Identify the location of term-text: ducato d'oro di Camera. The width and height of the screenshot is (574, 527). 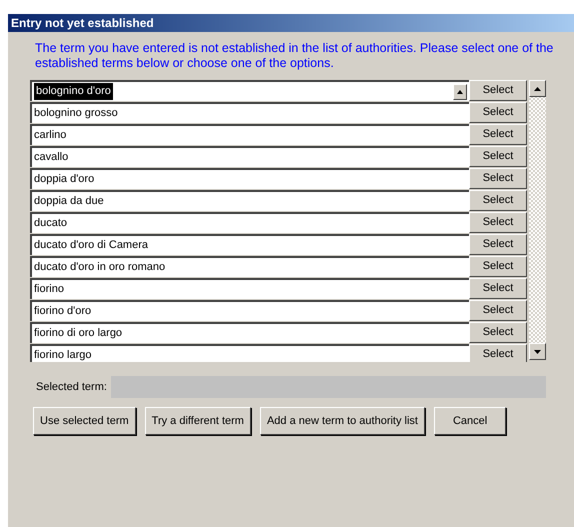
(91, 246).